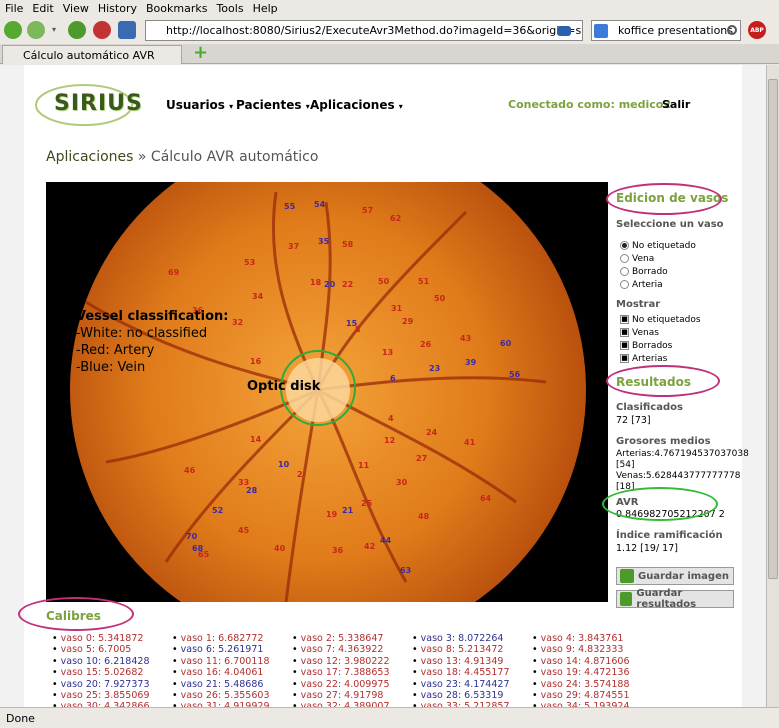  I want to click on home-button, so click(127, 30).